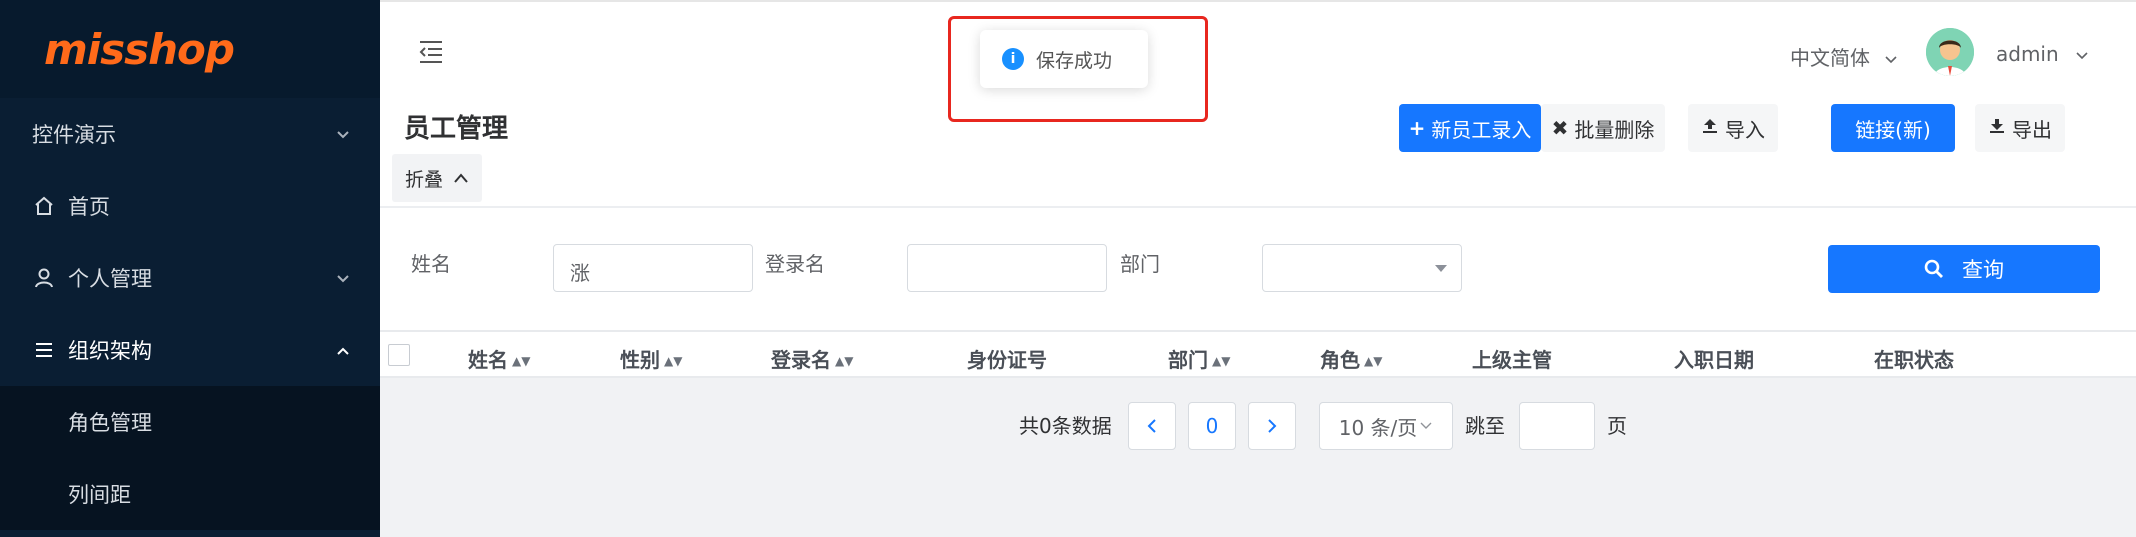 The width and height of the screenshot is (2136, 537). Describe the element at coordinates (1340, 360) in the screenshot. I see `column-header-label: 角色` at that location.